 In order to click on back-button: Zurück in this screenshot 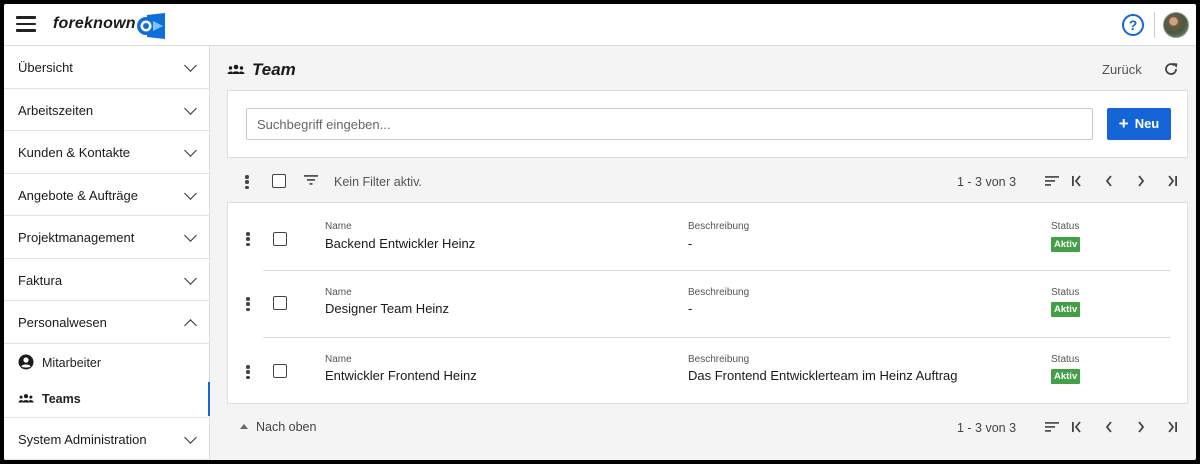, I will do `click(1122, 69)`.